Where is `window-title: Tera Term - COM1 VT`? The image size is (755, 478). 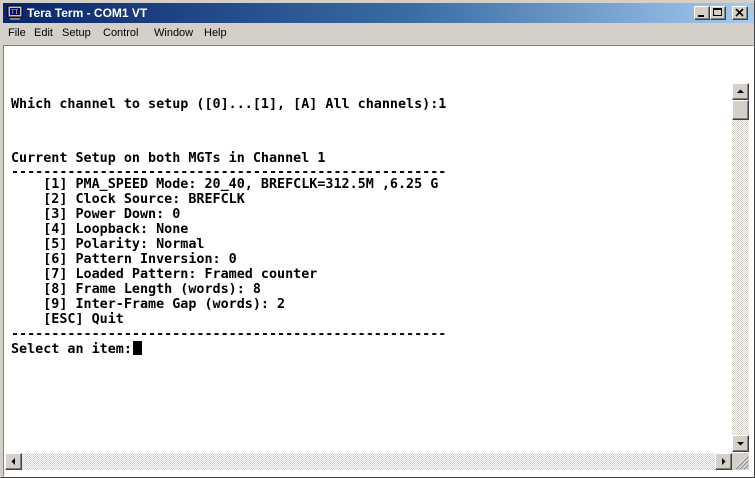 window-title: Tera Term - COM1 VT is located at coordinates (87, 13).